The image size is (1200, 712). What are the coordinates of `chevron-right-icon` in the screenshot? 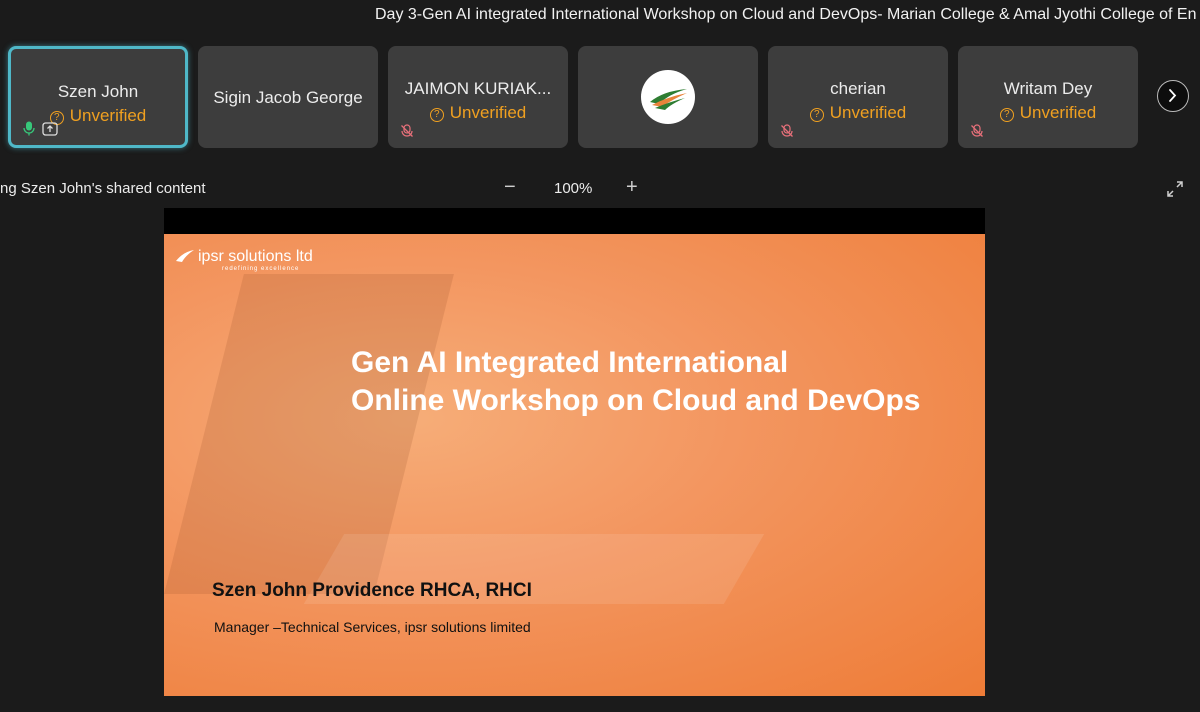 It's located at (1173, 95).